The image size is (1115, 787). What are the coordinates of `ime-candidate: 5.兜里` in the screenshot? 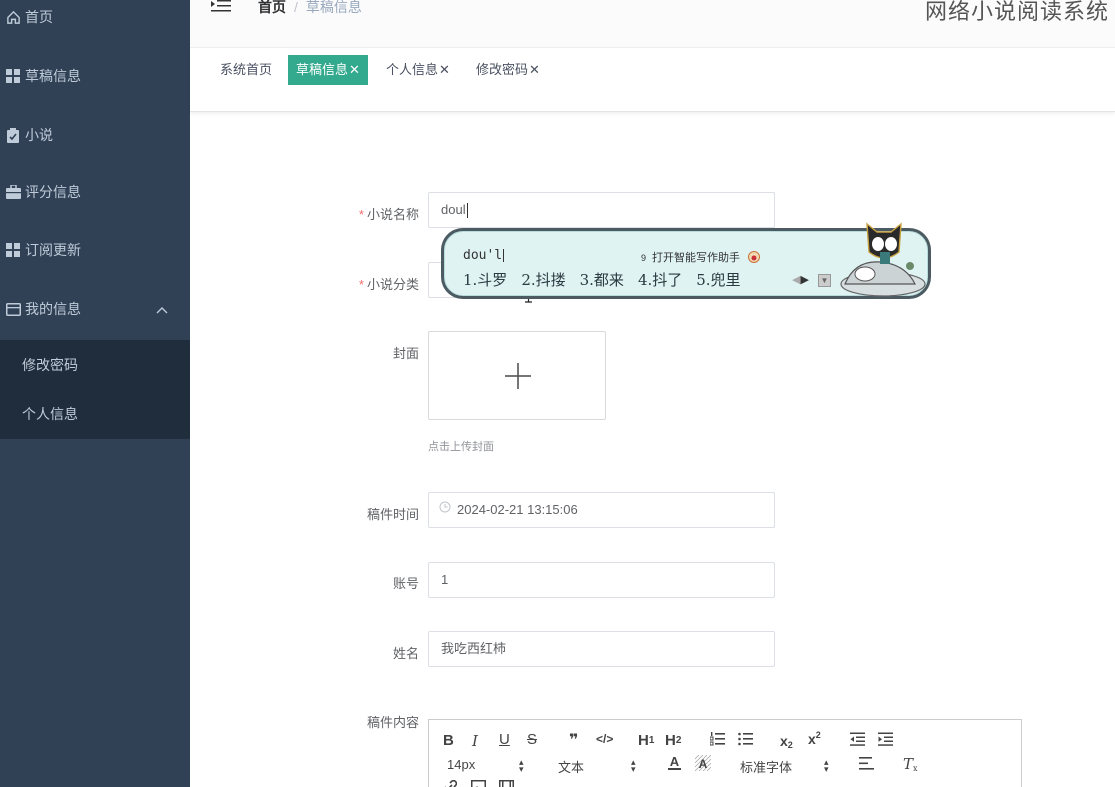 It's located at (718, 280).